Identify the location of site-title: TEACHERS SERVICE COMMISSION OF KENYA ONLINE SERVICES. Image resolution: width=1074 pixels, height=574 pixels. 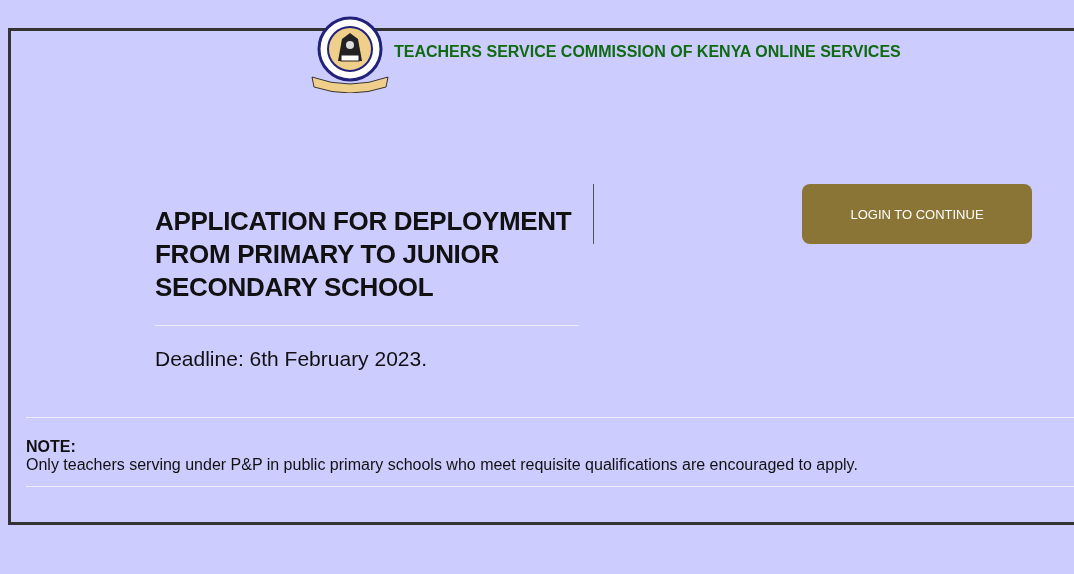
(648, 52).